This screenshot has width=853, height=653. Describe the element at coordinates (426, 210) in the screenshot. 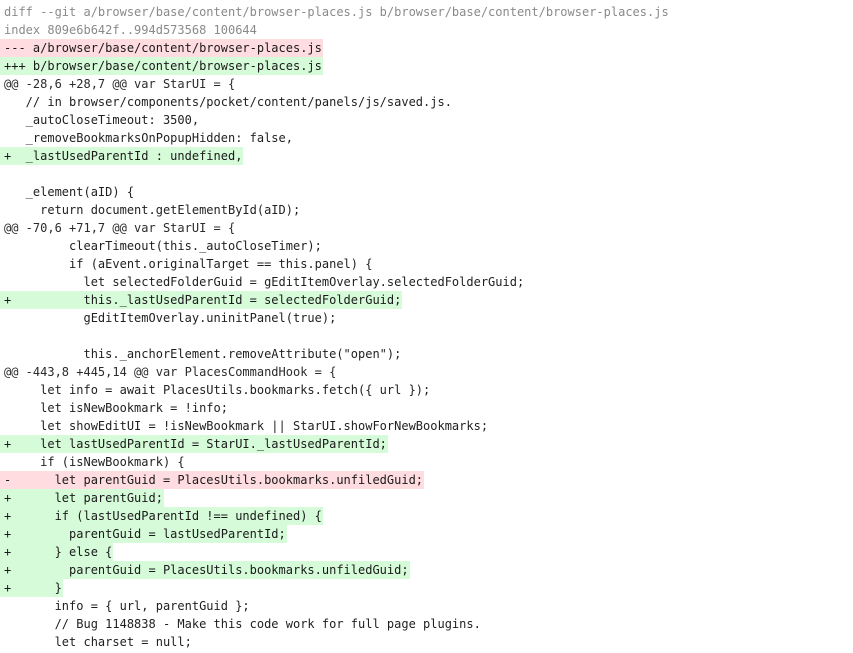

I see `context-line: return document.getElementById(aID);` at that location.